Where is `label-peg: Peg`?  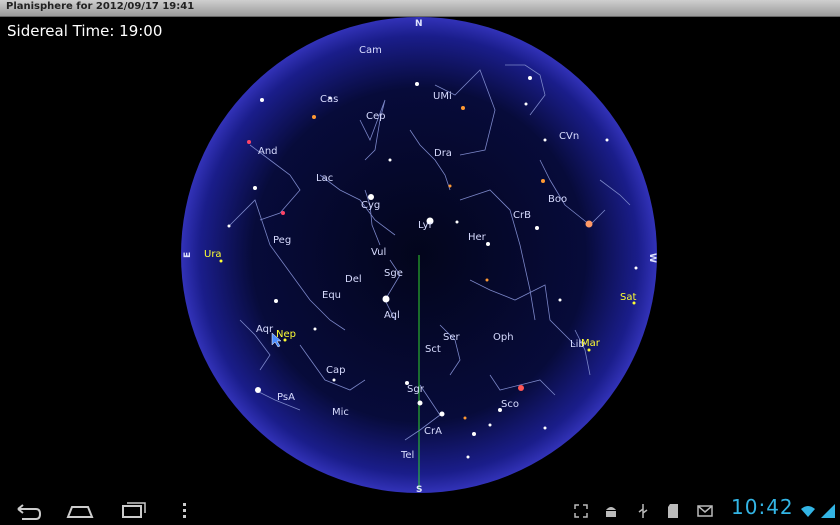
label-peg: Peg is located at coordinates (282, 240).